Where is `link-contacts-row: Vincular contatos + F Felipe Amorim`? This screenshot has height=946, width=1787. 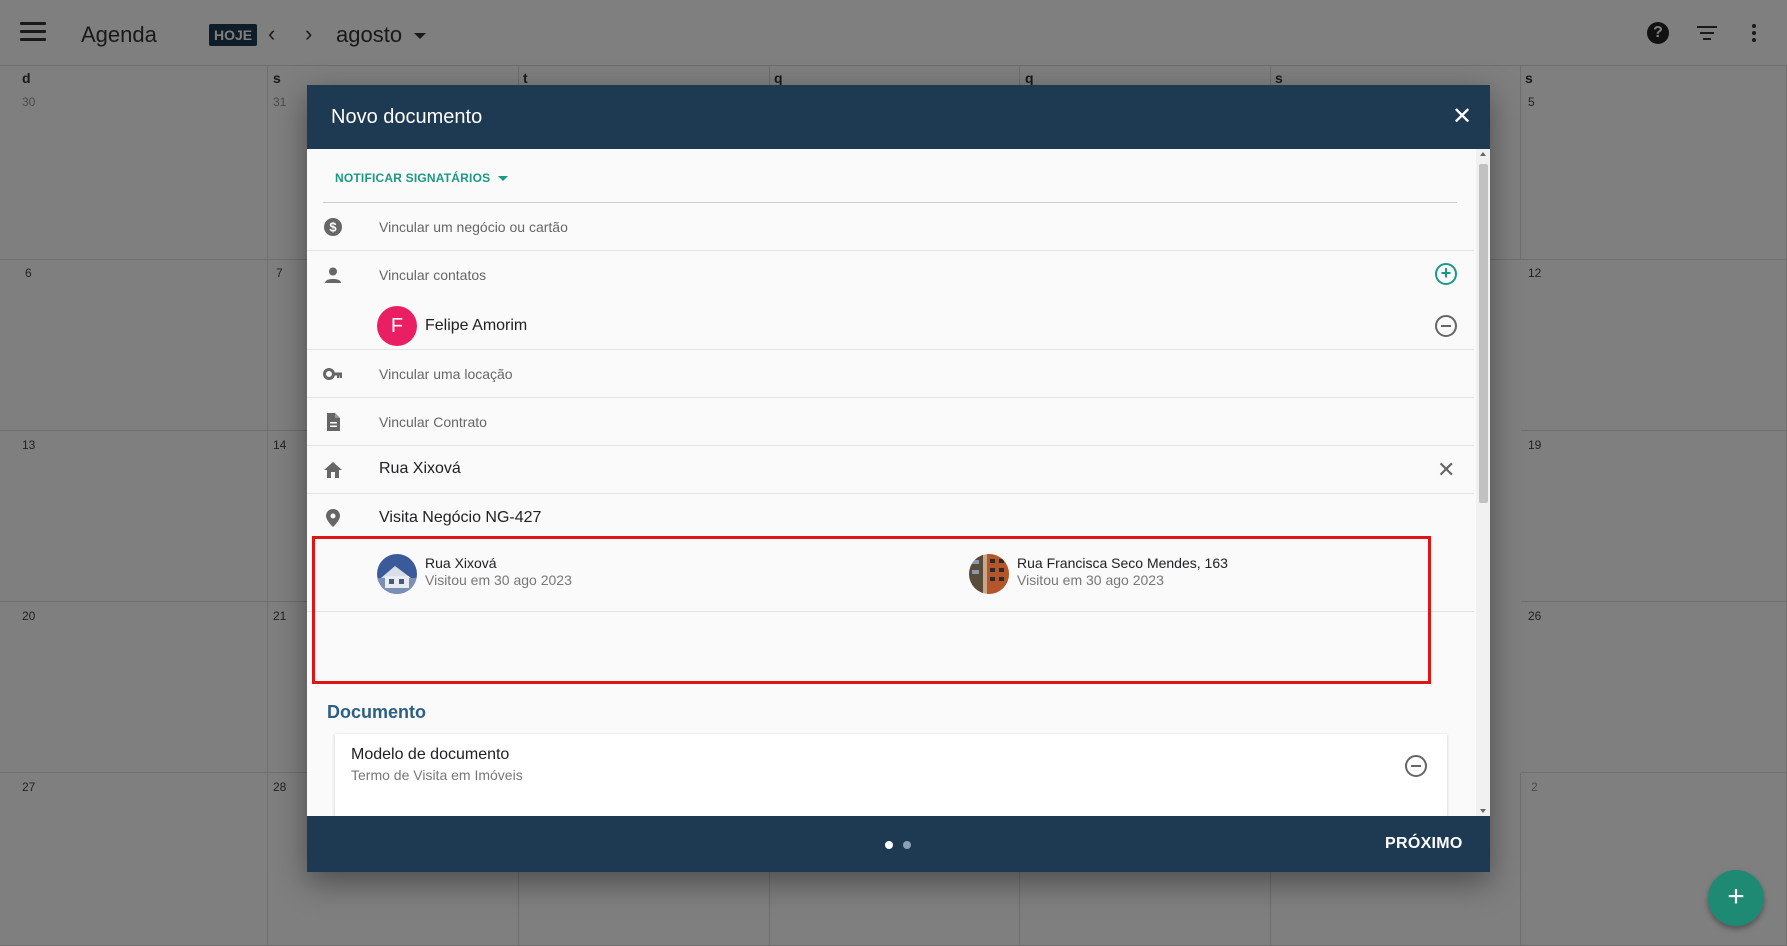 link-contacts-row: Vincular contatos + F Felipe Amorim is located at coordinates (890, 300).